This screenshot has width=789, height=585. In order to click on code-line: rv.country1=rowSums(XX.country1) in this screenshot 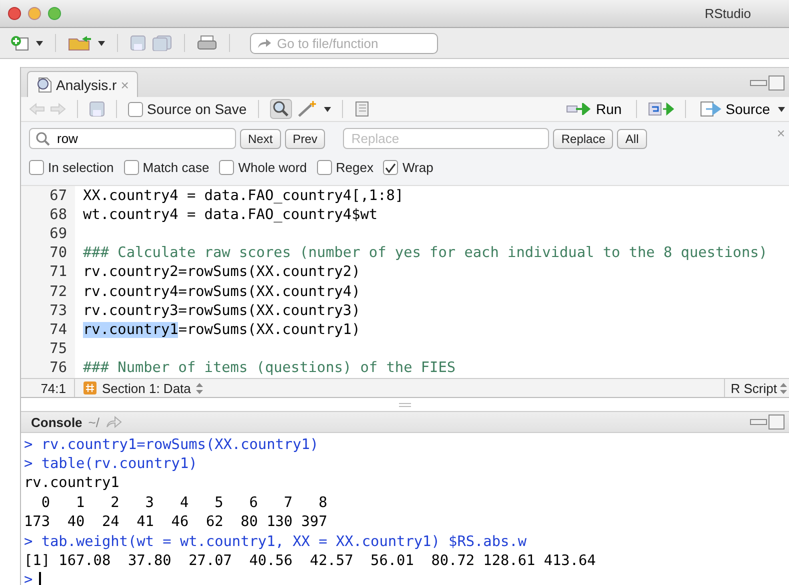, I will do `click(221, 330)`.